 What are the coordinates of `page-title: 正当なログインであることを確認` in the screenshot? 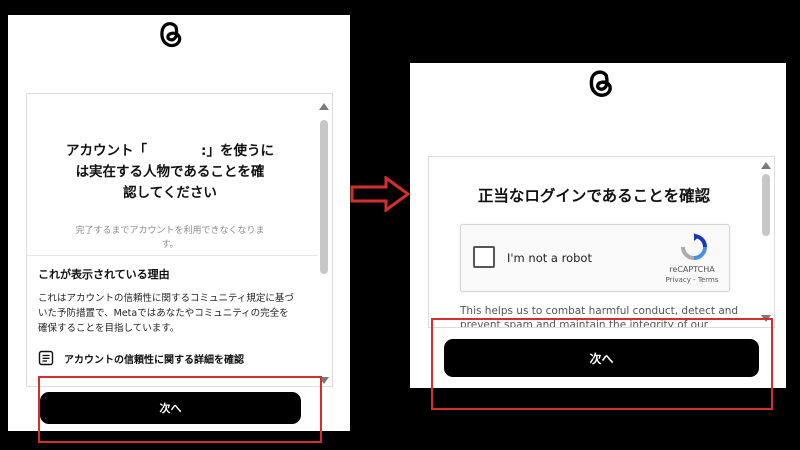 It's located at (594, 196).